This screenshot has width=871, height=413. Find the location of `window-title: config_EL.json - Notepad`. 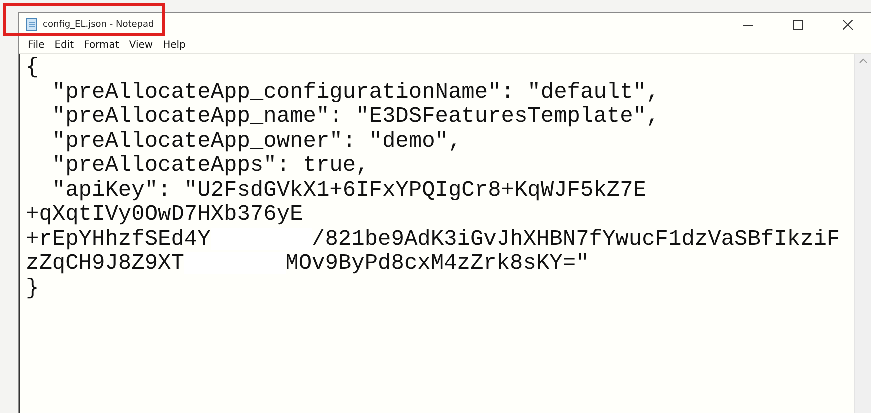

window-title: config_EL.json - Notepad is located at coordinates (98, 25).